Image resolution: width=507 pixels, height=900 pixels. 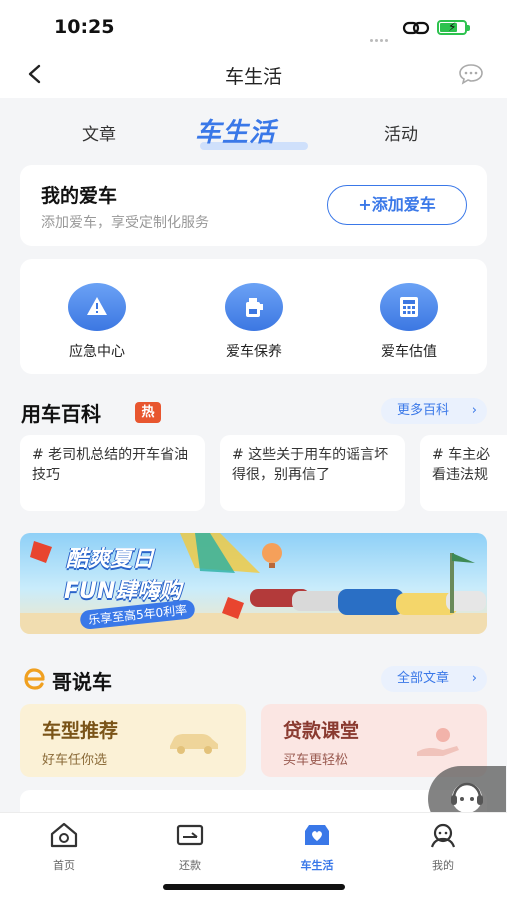 What do you see at coordinates (409, 352) in the screenshot?
I see `service-label: 爱车估值` at bounding box center [409, 352].